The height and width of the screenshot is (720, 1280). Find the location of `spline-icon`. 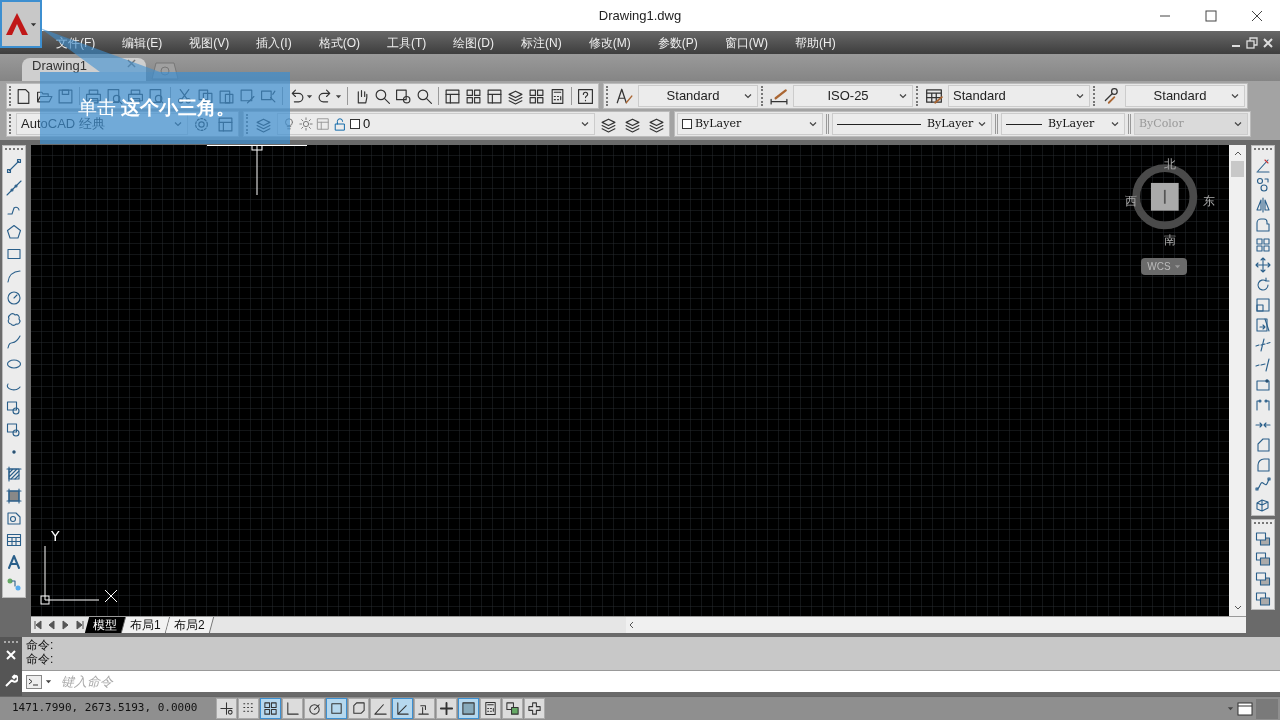

spline-icon is located at coordinates (14, 342).